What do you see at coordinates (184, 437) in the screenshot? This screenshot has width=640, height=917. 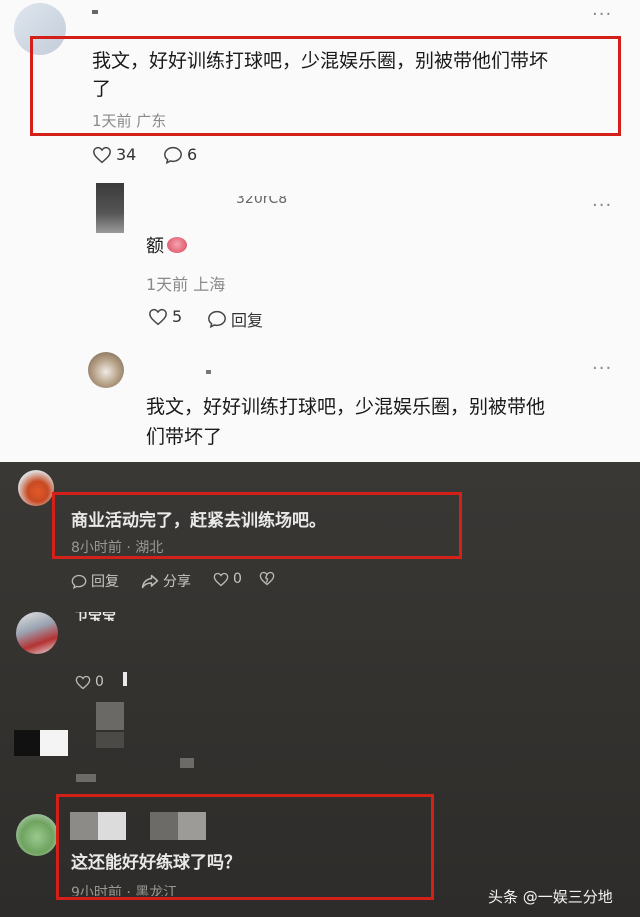 I see `reply-text-line2: 们带坏了` at bounding box center [184, 437].